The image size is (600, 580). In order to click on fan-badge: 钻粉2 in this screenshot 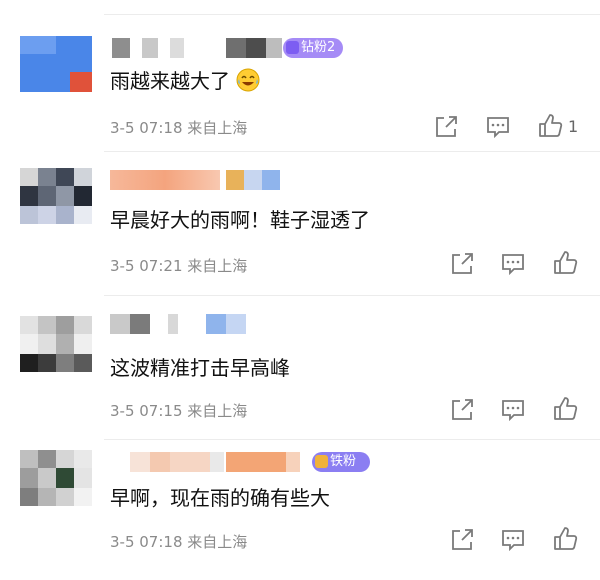, I will do `click(313, 48)`.